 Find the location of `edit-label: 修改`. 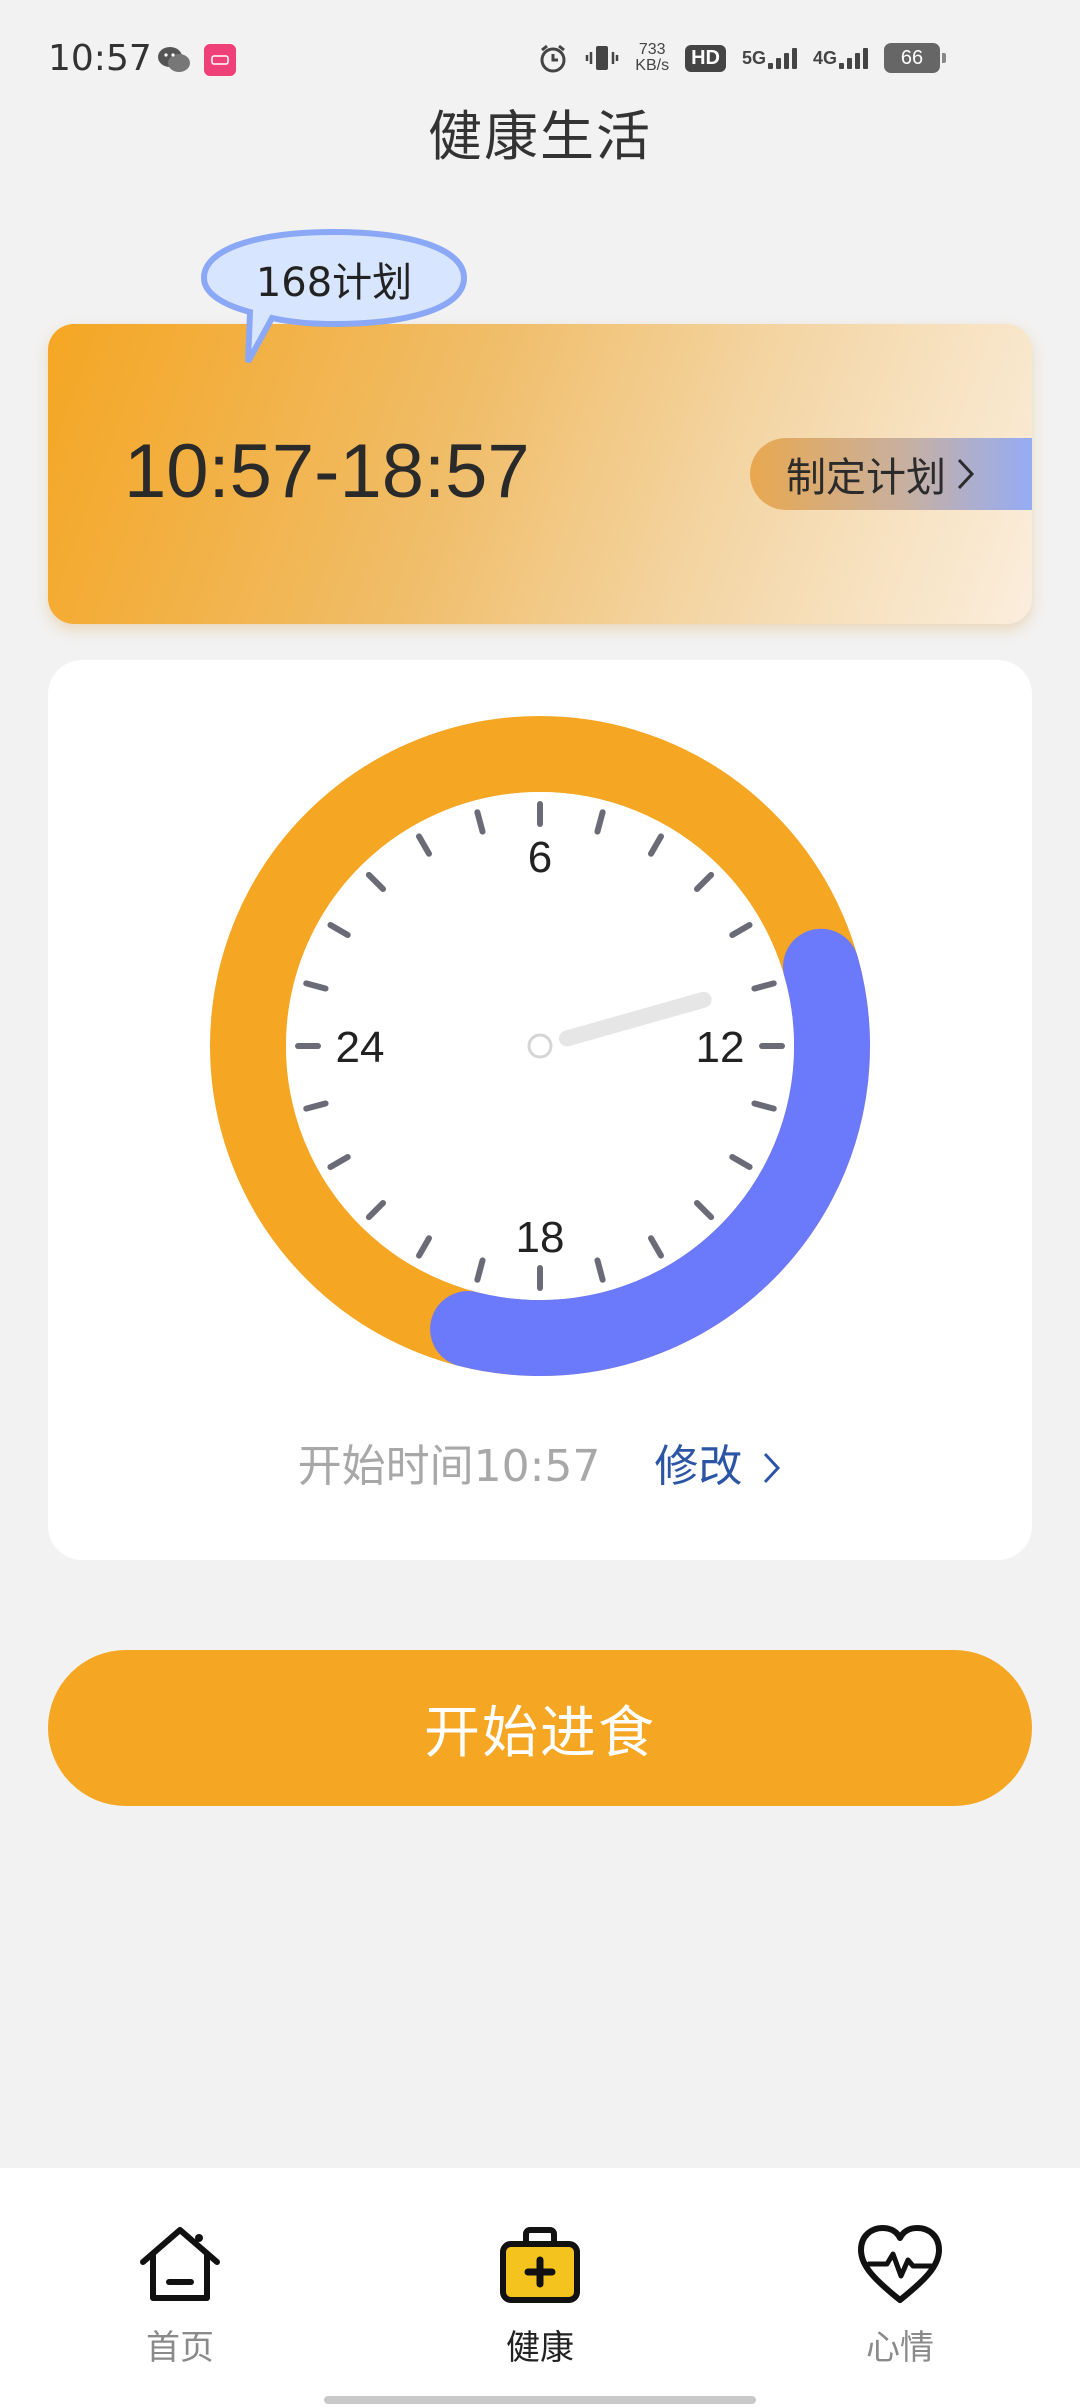

edit-label: 修改 is located at coordinates (698, 1466).